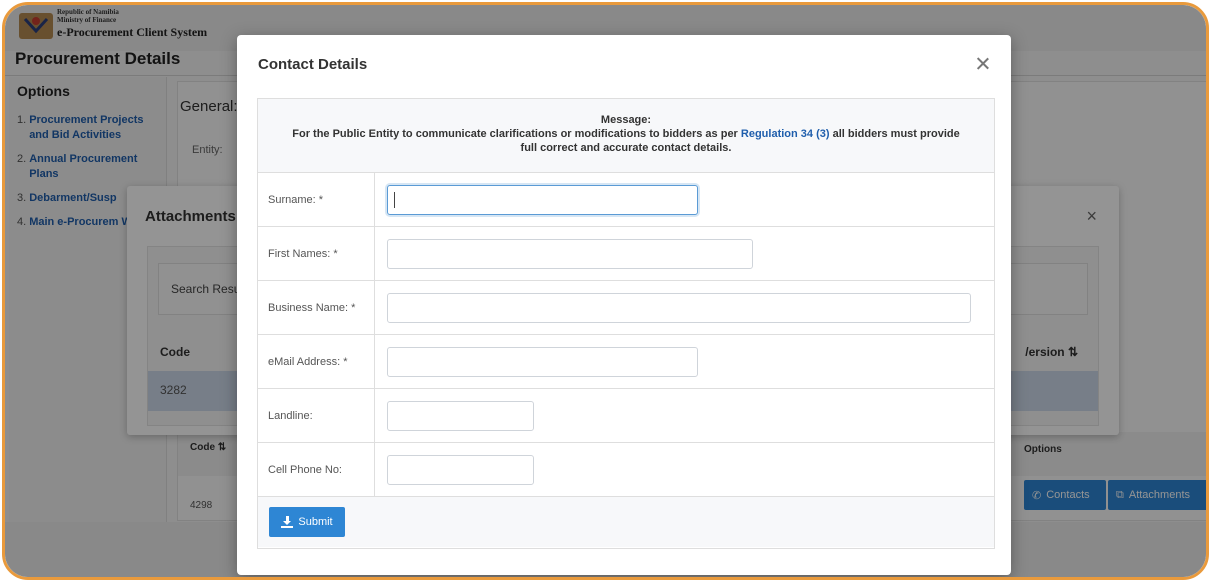  What do you see at coordinates (626, 416) in the screenshot?
I see `landline-row: Landline:` at bounding box center [626, 416].